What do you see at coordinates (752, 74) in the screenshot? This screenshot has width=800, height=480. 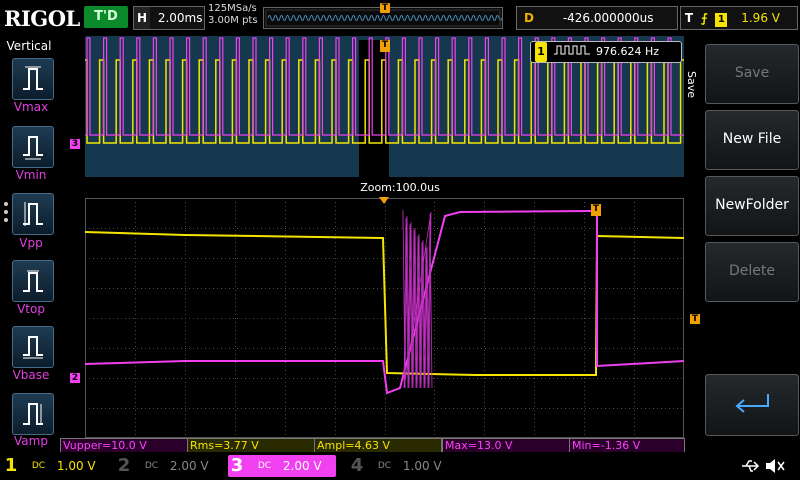 I see `save-button: Save` at bounding box center [752, 74].